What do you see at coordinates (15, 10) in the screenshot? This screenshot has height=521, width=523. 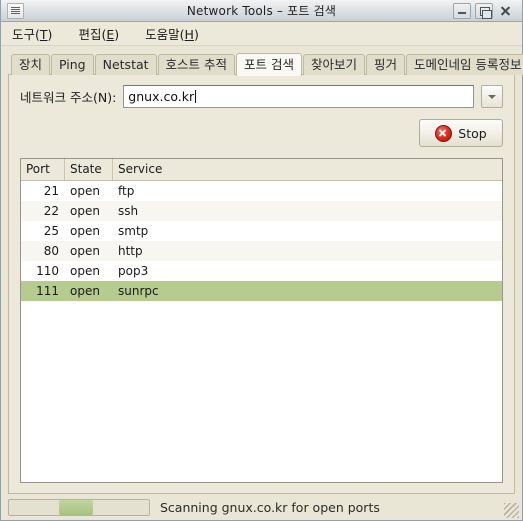 I see `window-menu-icon` at bounding box center [15, 10].